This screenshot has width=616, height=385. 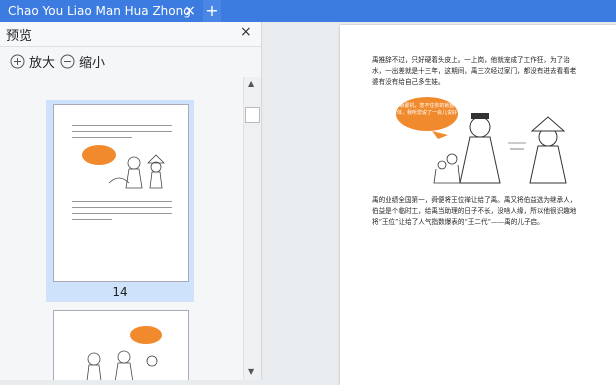 I want to click on tab-title: Chao You Liao Man Hua Zhong, so click(x=99, y=11).